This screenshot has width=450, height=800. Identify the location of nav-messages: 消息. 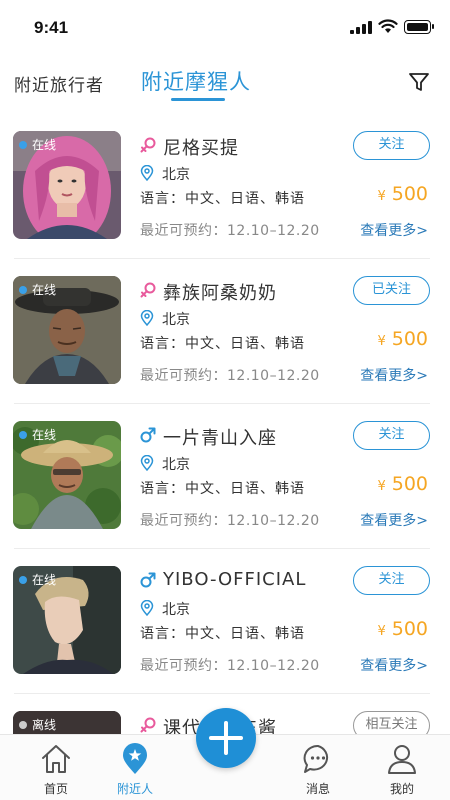
(318, 767).